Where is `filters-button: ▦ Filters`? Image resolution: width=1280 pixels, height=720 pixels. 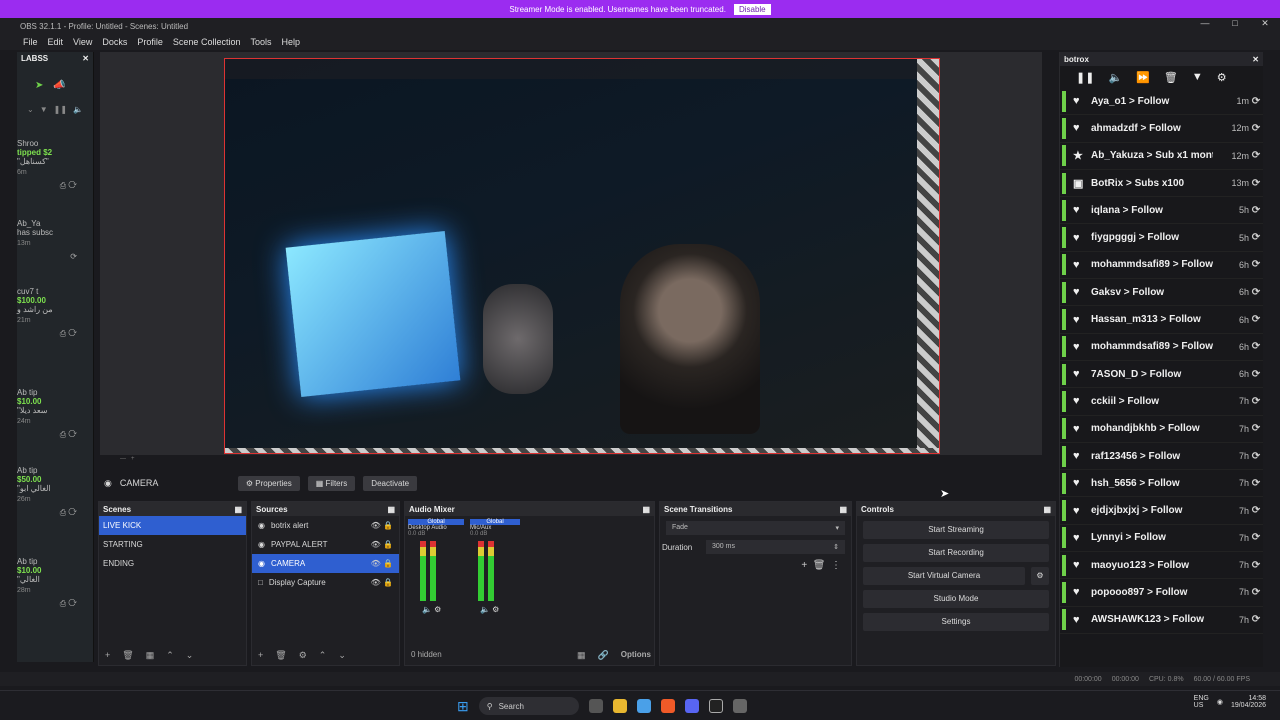
filters-button: ▦ Filters is located at coordinates (331, 483).